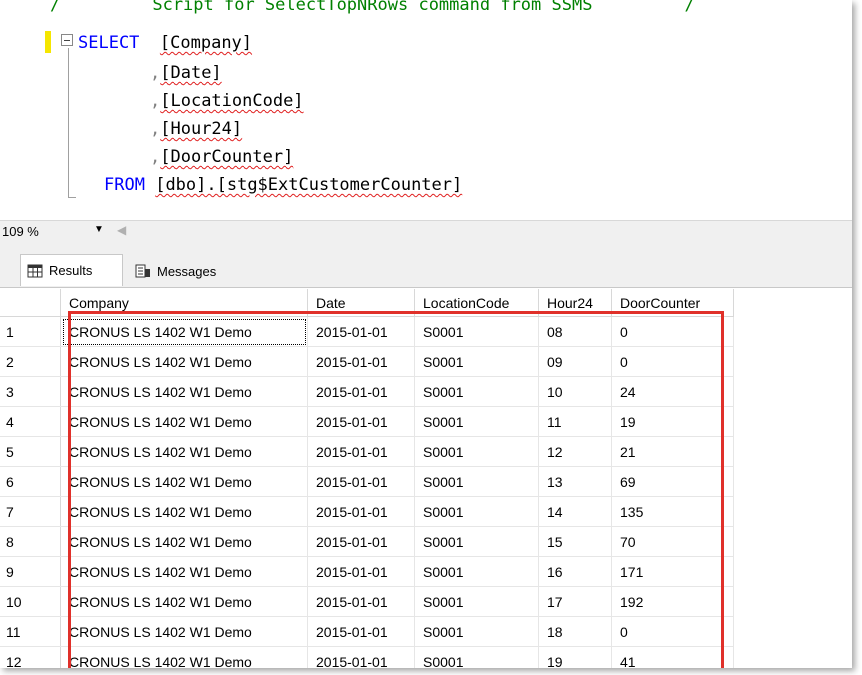 This screenshot has width=862, height=675. What do you see at coordinates (575, 451) in the screenshot?
I see `cell-hour24: 12` at bounding box center [575, 451].